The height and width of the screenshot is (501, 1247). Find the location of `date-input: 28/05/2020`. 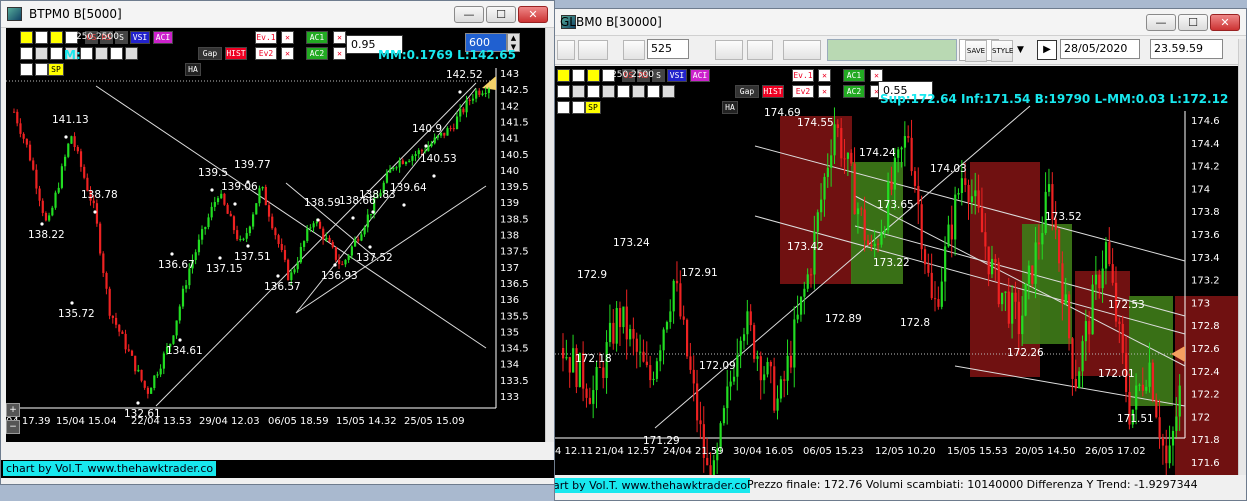

date-input: 28/05/2020 is located at coordinates (1100, 49).